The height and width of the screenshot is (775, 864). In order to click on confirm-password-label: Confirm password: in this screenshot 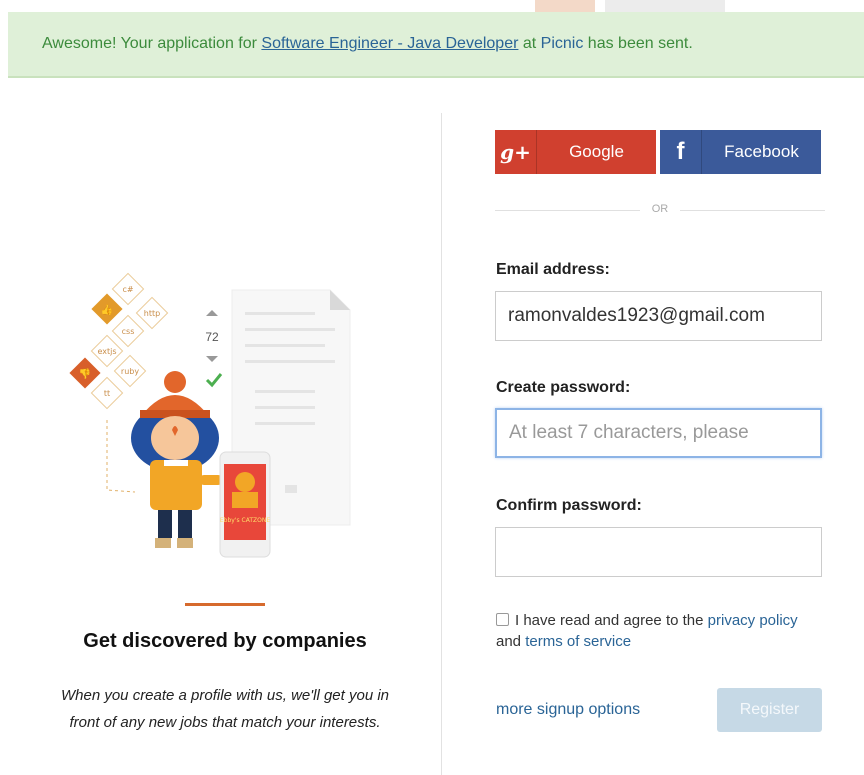, I will do `click(569, 505)`.